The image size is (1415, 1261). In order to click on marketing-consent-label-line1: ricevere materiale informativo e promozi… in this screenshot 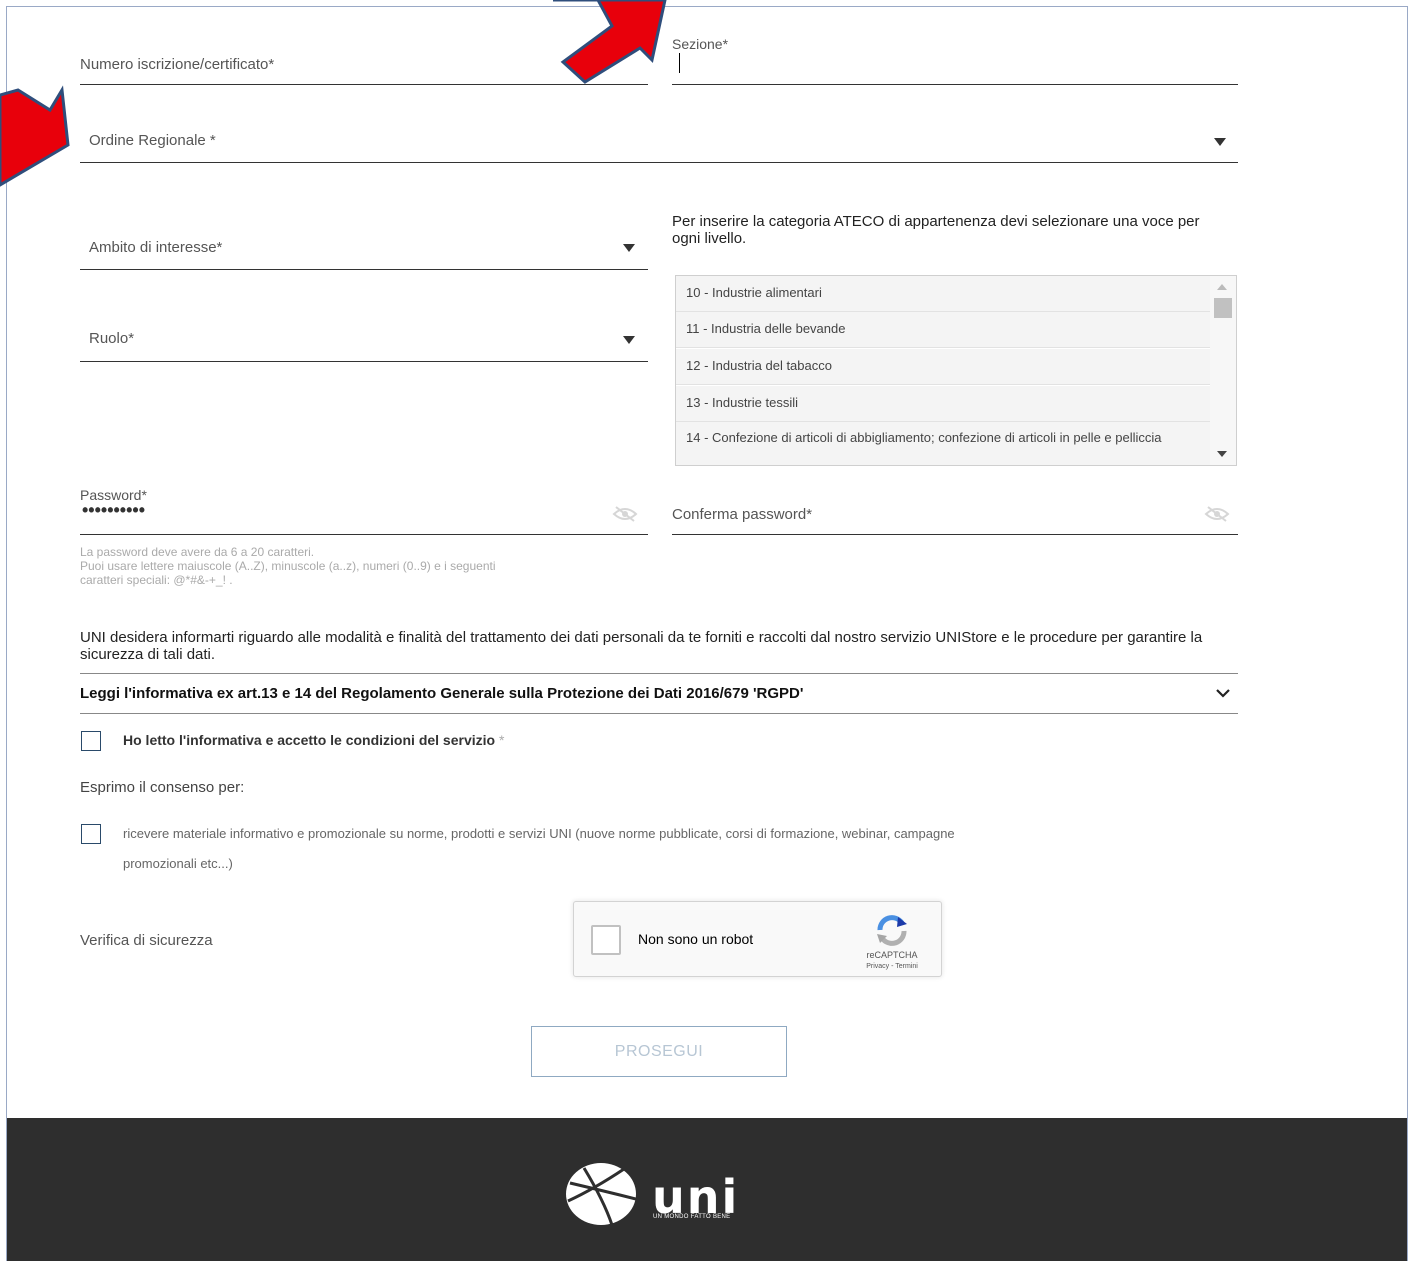, I will do `click(539, 833)`.